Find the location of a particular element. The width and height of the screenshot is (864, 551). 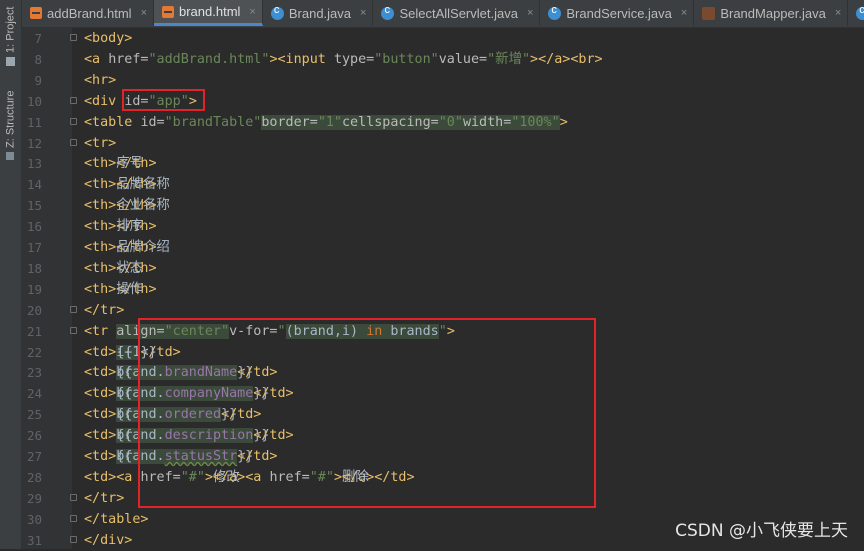

line-number: 14 is located at coordinates (34, 185).